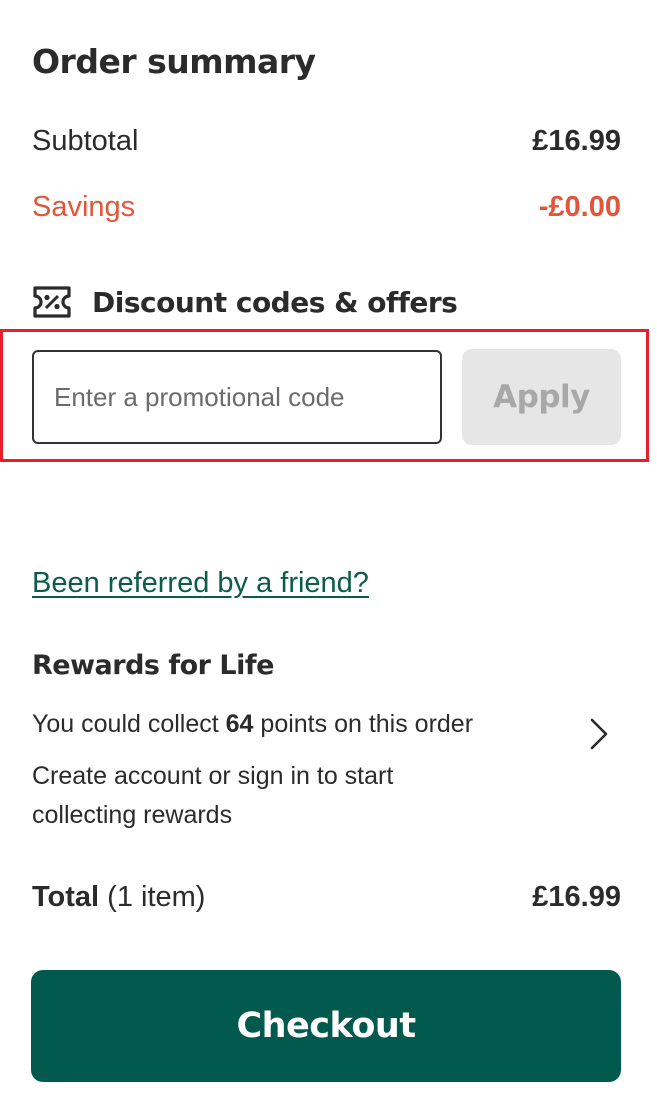  I want to click on checkout-button: Checkout, so click(326, 1026).